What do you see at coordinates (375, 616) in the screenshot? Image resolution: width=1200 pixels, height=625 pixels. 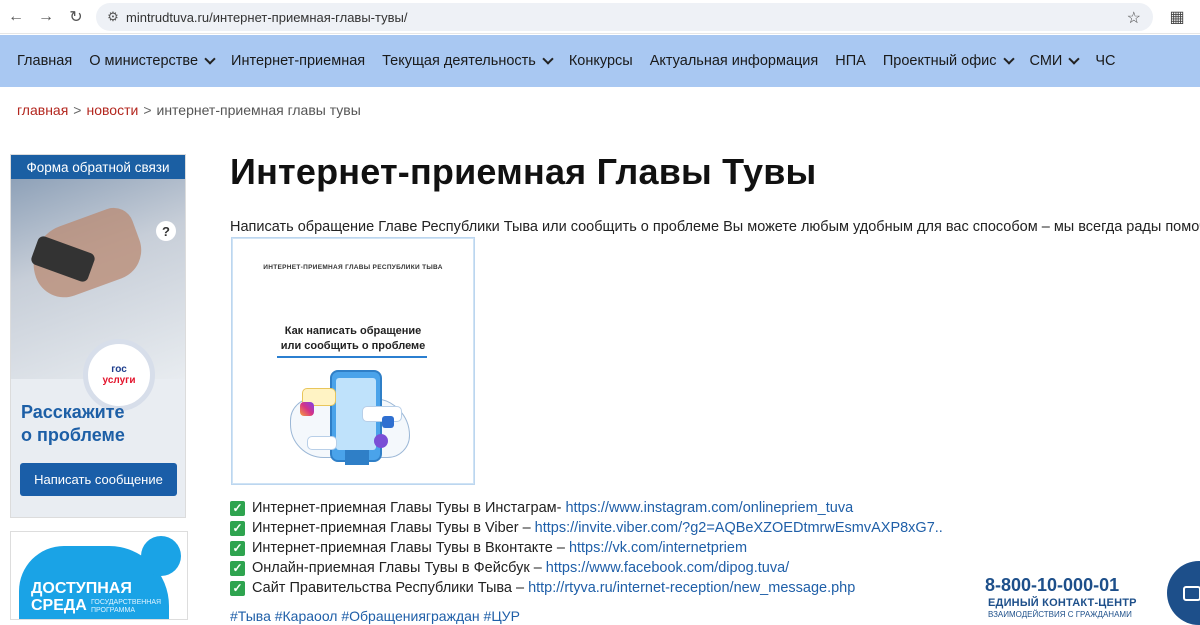 I see `hashtags: #Тыва #Караоол #Обращенияграждан #ЦУР` at bounding box center [375, 616].